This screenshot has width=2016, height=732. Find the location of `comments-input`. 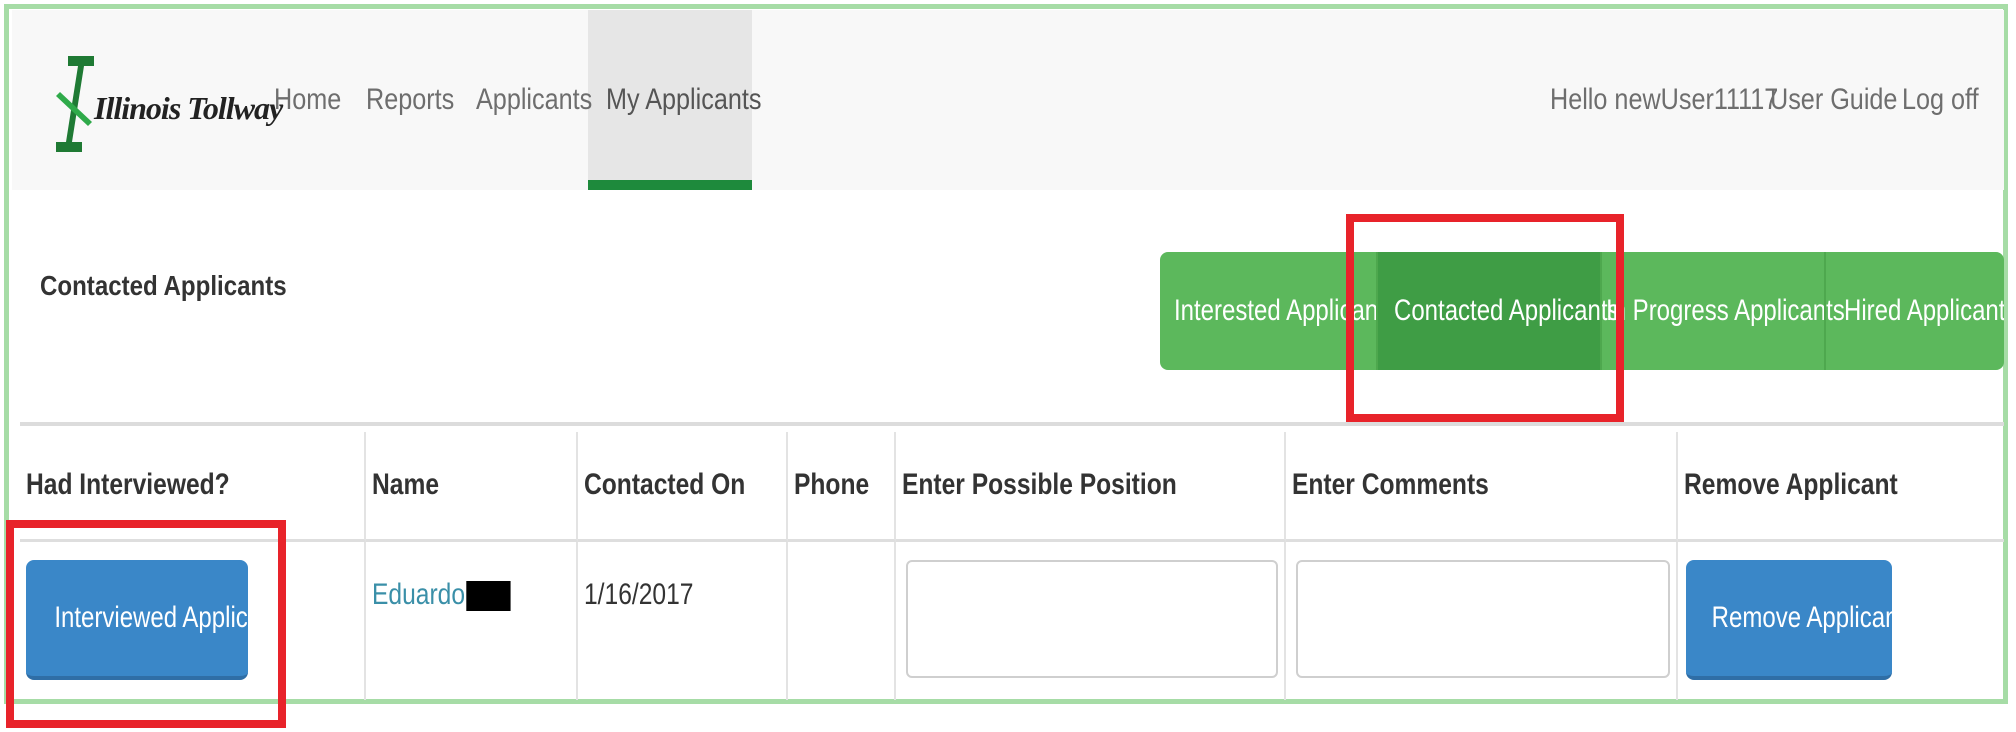

comments-input is located at coordinates (1483, 619).